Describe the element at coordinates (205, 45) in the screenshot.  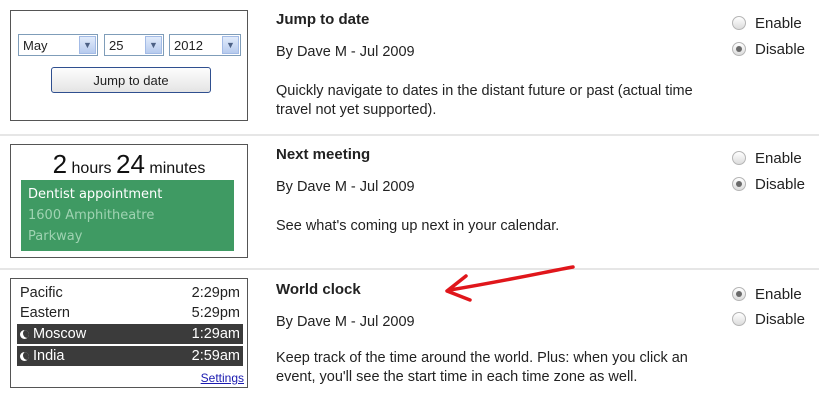
I see `year-select: 2012 ▼` at that location.